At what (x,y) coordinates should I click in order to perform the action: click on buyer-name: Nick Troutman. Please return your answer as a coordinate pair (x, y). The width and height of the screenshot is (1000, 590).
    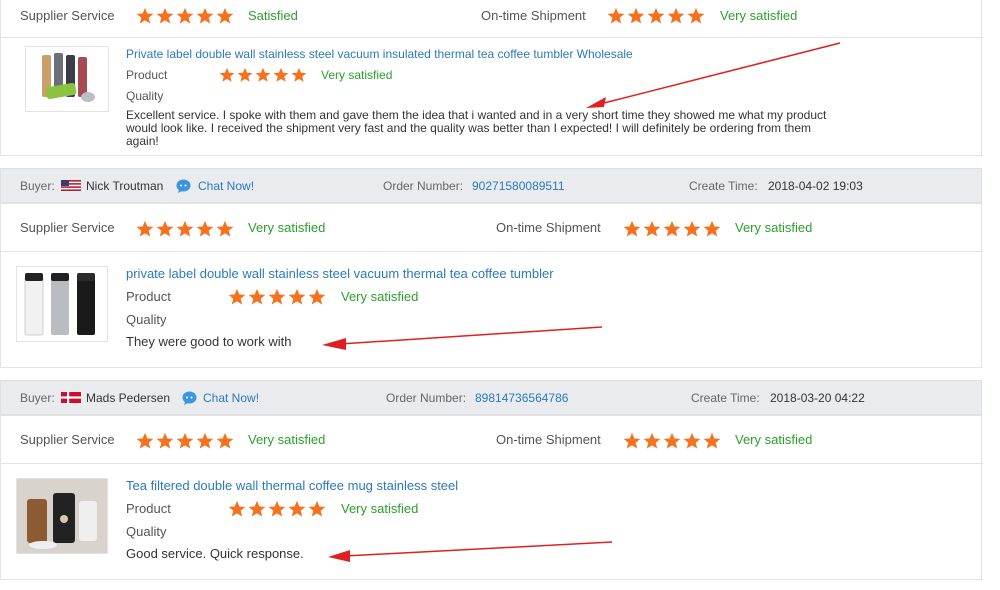
    Looking at the image, I should click on (125, 186).